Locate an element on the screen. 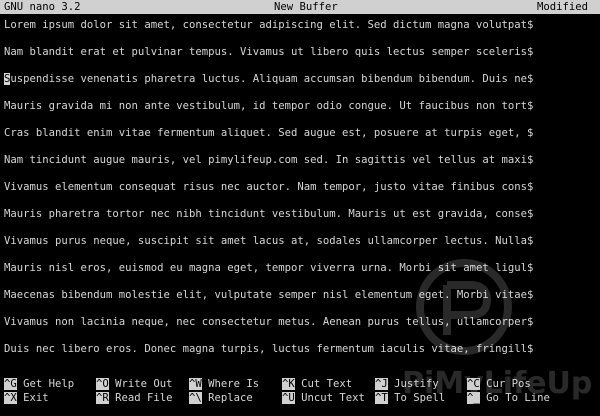 The image size is (600, 416). shortcut-key: ^W is located at coordinates (195, 384).